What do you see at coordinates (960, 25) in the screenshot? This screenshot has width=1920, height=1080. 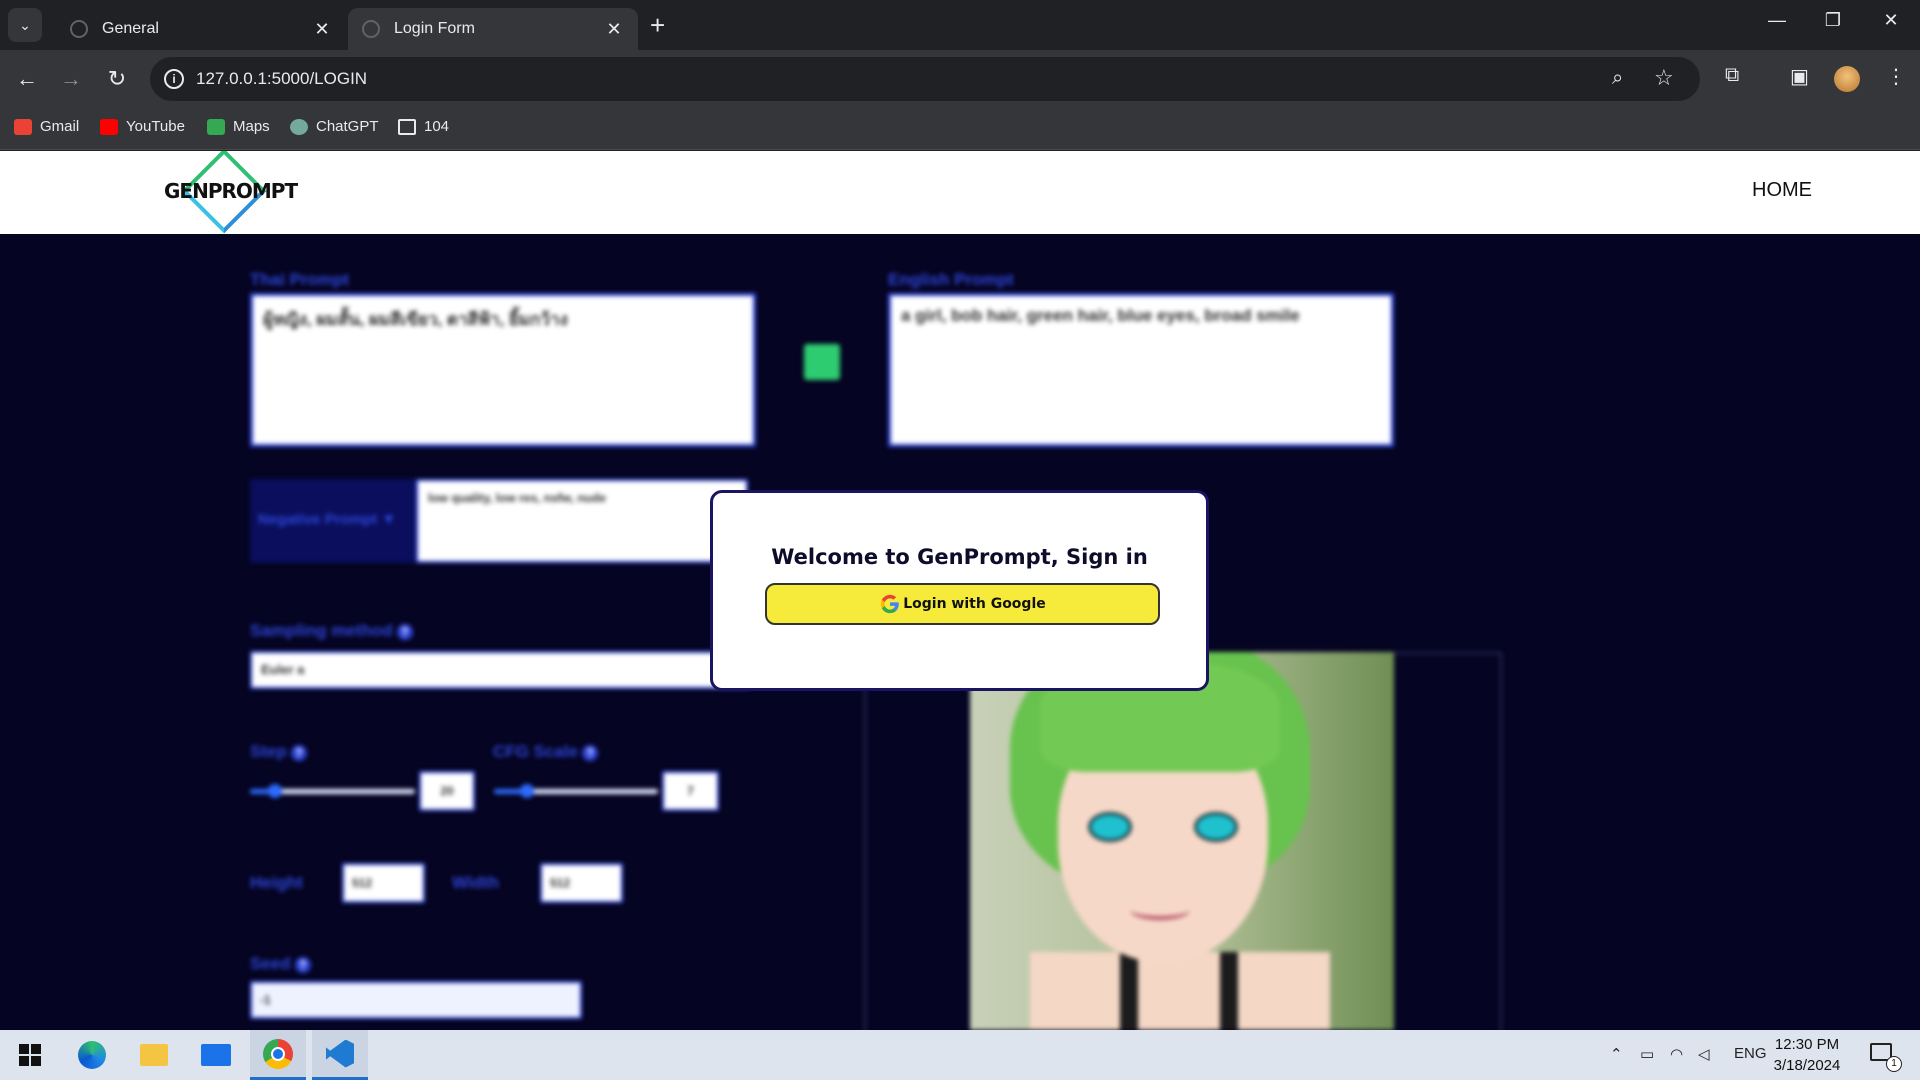 I see `tab-strip: ⌄ General ✕ Login Form ✕ + — ❐ ✕` at bounding box center [960, 25].